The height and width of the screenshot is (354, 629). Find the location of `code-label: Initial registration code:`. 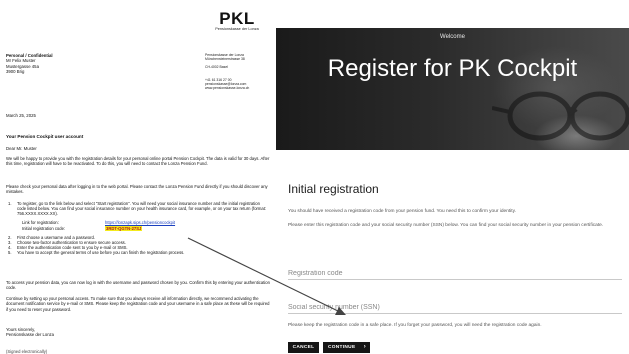

code-label: Initial registration code: is located at coordinates (44, 228).